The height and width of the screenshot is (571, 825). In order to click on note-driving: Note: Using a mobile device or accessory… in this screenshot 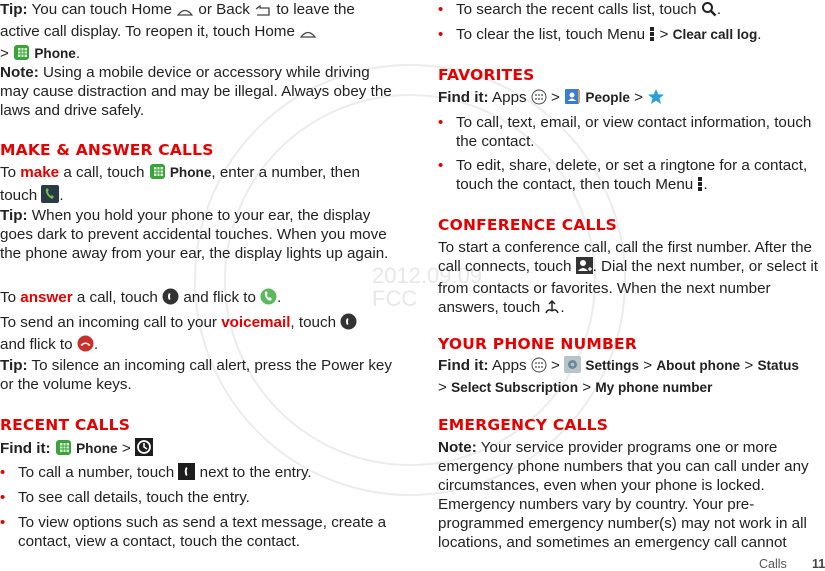, I will do `click(196, 91)`.